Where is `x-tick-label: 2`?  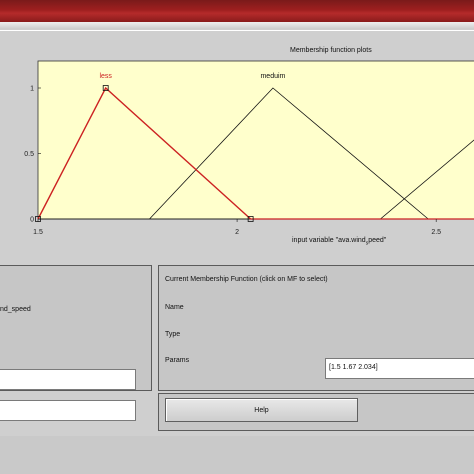 x-tick-label: 2 is located at coordinates (237, 232).